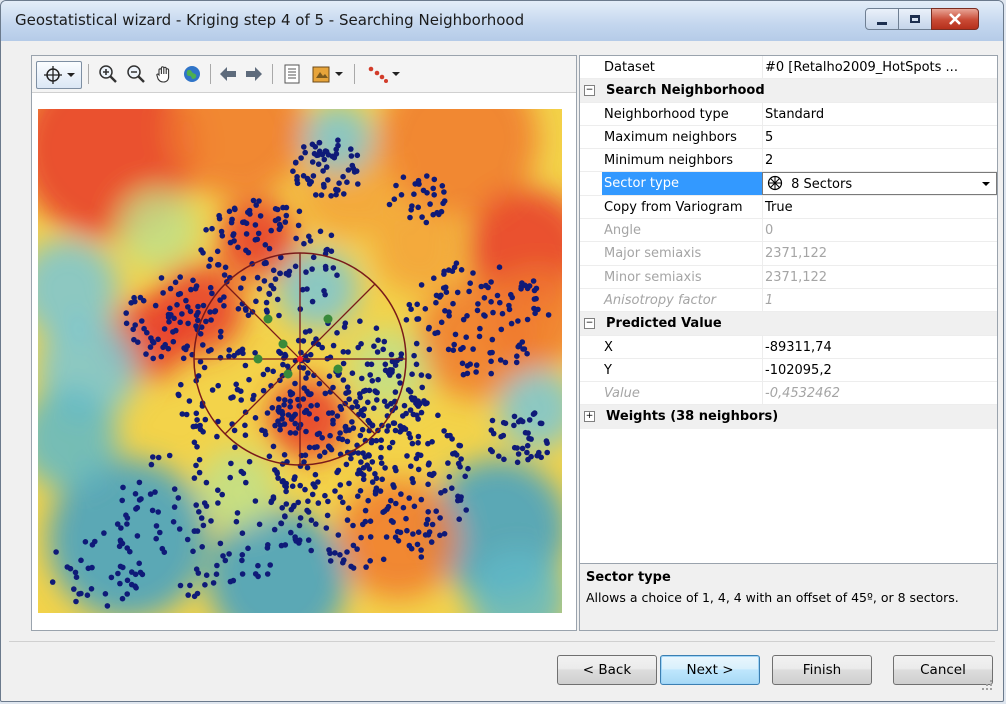 This screenshot has height=704, width=1006. I want to click on back-button: < Back, so click(607, 670).